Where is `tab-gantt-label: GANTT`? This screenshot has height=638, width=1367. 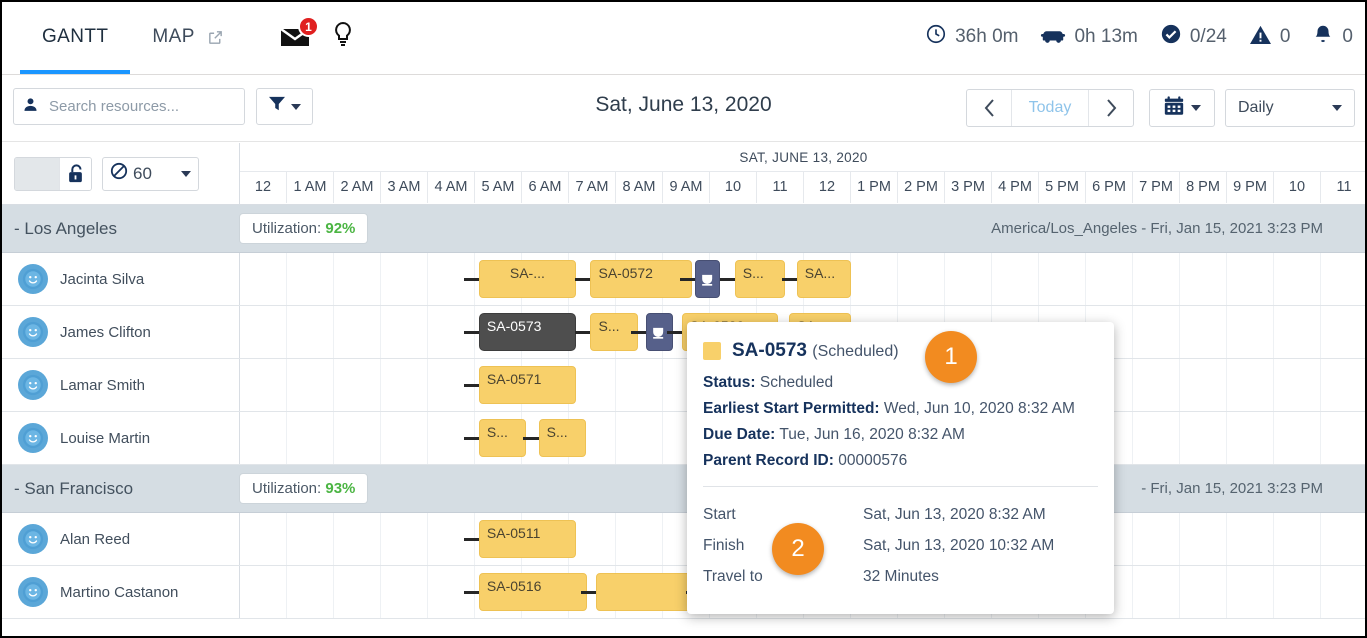 tab-gantt-label: GANTT is located at coordinates (75, 36).